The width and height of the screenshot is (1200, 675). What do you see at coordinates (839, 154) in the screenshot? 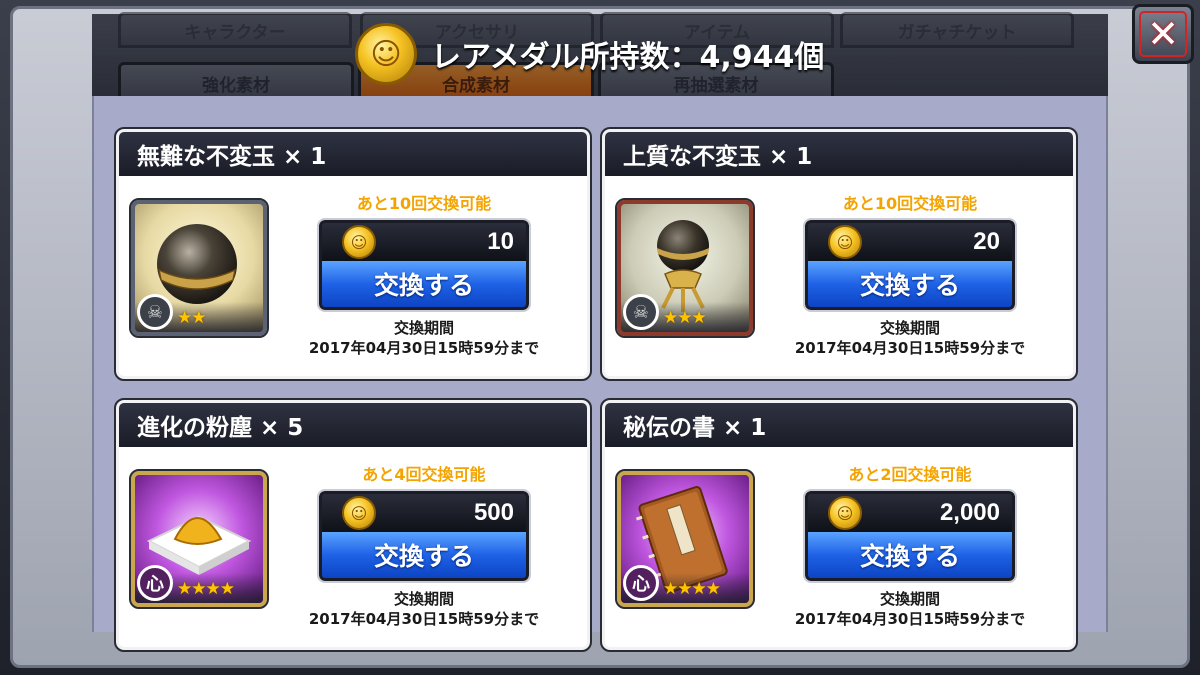
I see `item-title: 上質な不変玉 × 1` at bounding box center [839, 154].